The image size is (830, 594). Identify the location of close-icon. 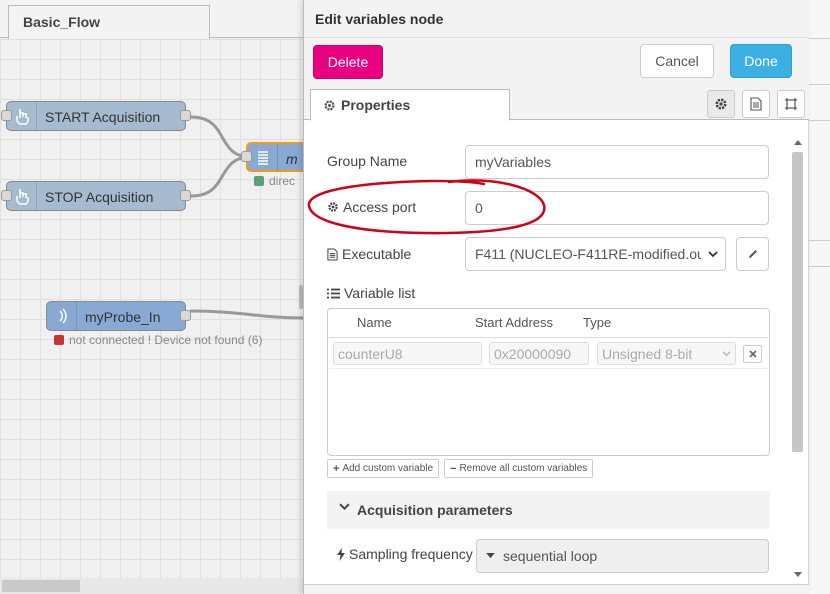
(752, 354).